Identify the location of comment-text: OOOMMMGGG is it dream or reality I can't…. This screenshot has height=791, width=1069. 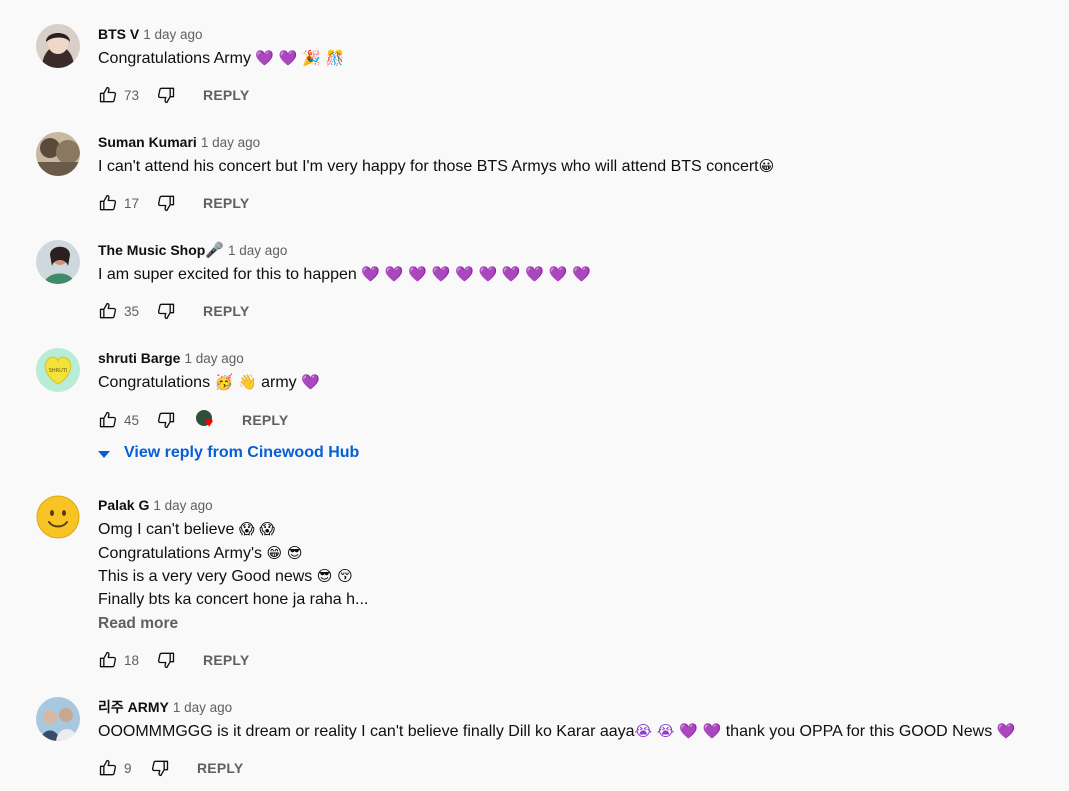
(577, 732).